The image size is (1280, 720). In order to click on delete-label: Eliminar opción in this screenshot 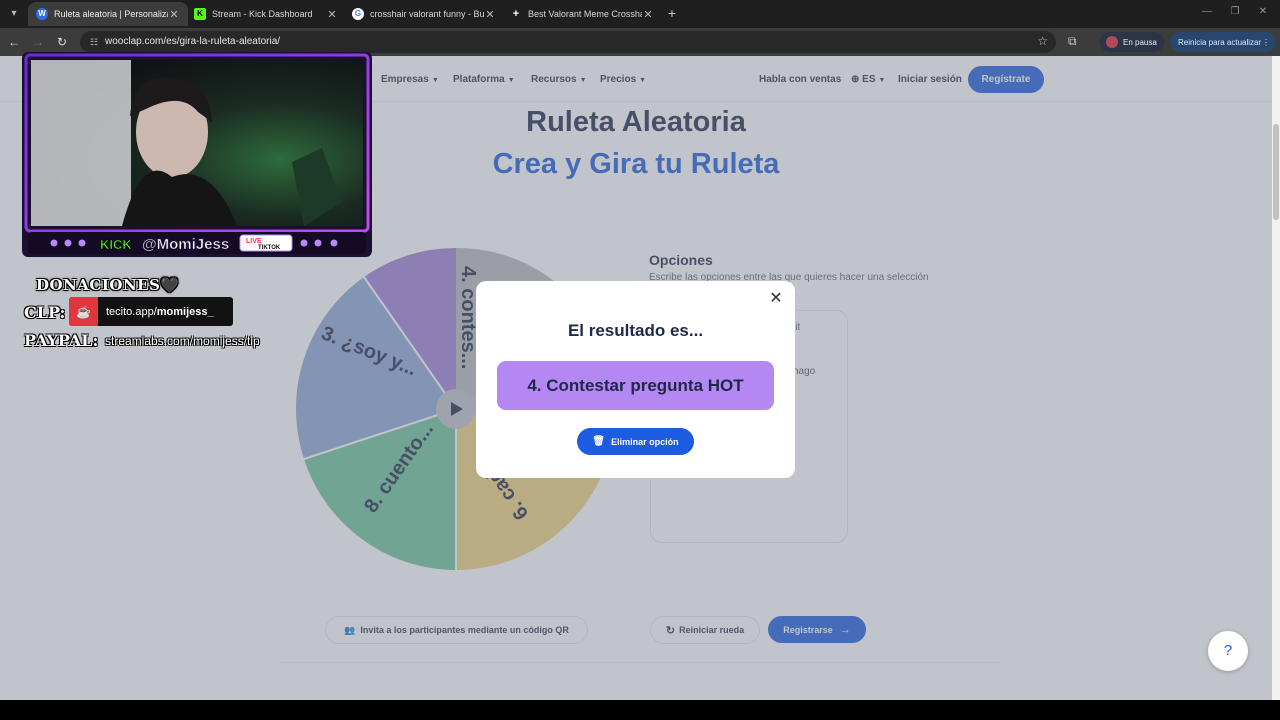, I will do `click(645, 441)`.